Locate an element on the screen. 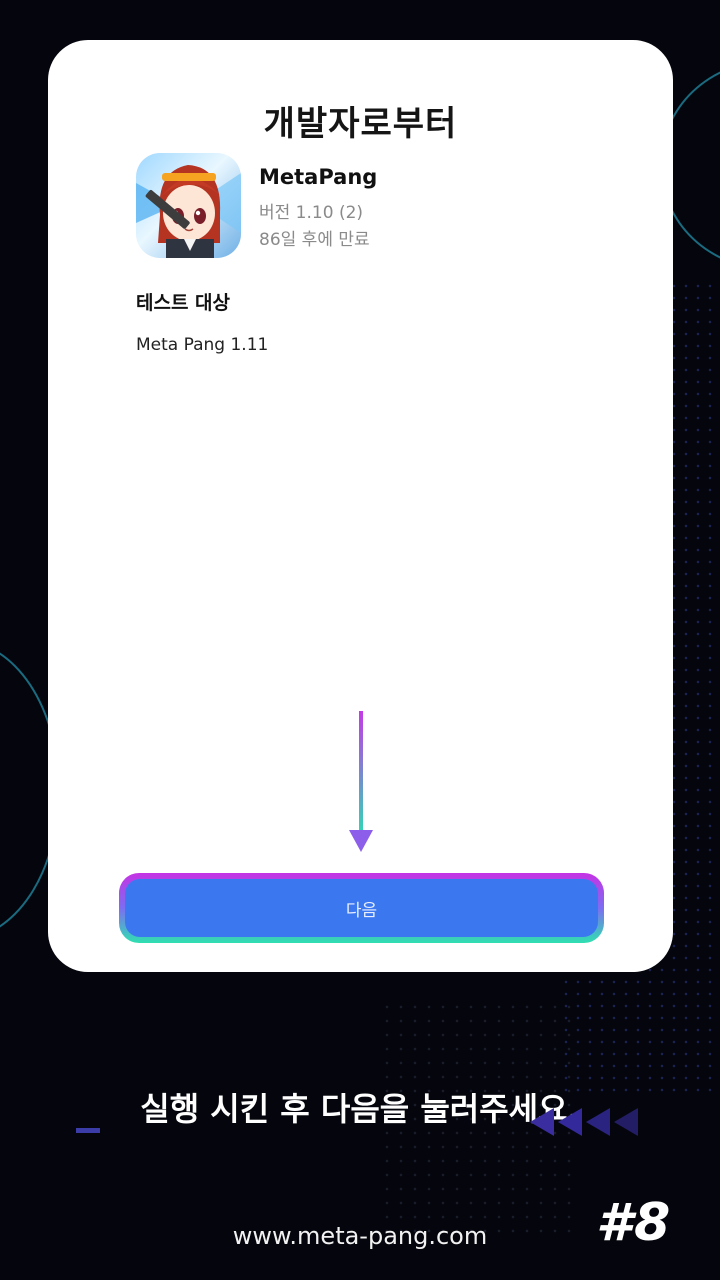 Image resolution: width=720 pixels, height=1280 pixels. app-name: MetaPang is located at coordinates (318, 177).